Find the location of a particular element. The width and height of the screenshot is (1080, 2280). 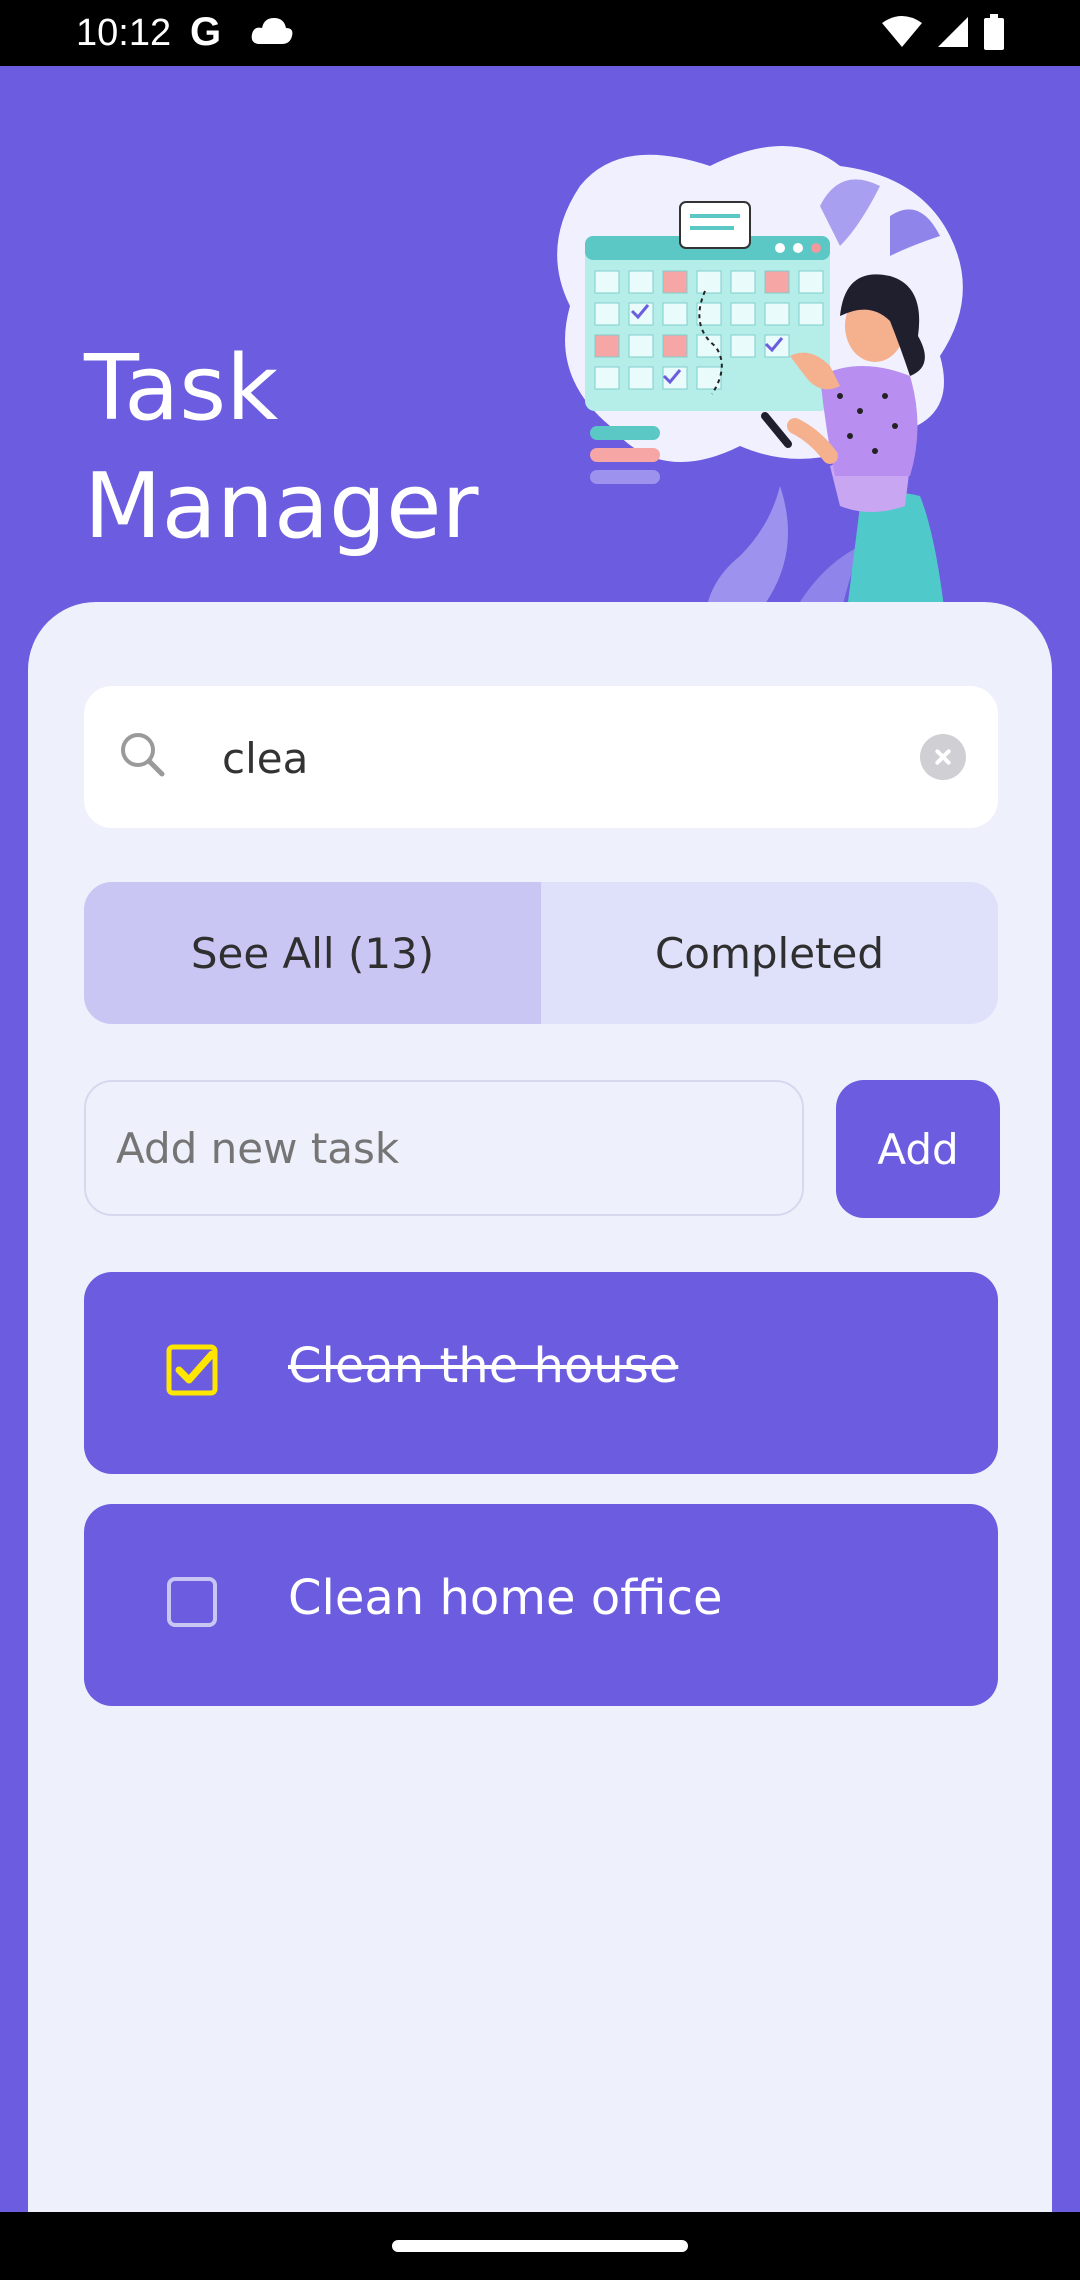

google-icon: G is located at coordinates (206, 32).